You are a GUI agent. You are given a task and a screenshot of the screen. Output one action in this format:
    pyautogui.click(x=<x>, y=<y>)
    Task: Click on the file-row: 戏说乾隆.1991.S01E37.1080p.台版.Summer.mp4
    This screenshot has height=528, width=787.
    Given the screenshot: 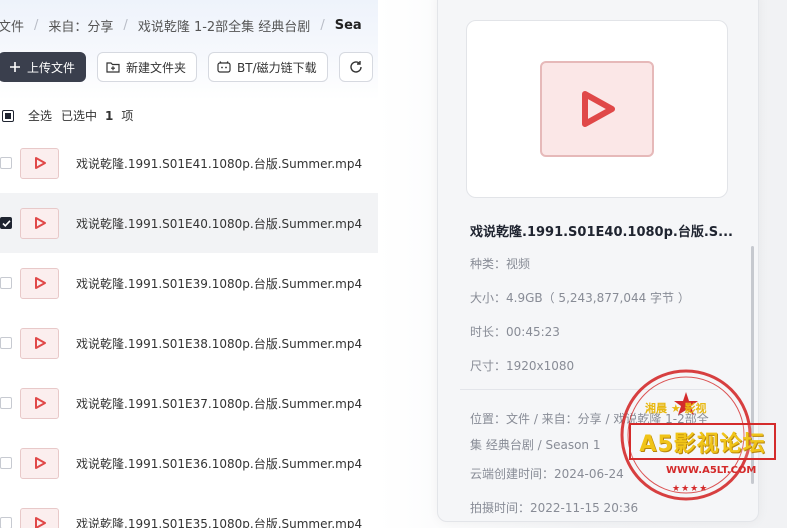 What is the action you would take?
    pyautogui.click(x=189, y=403)
    